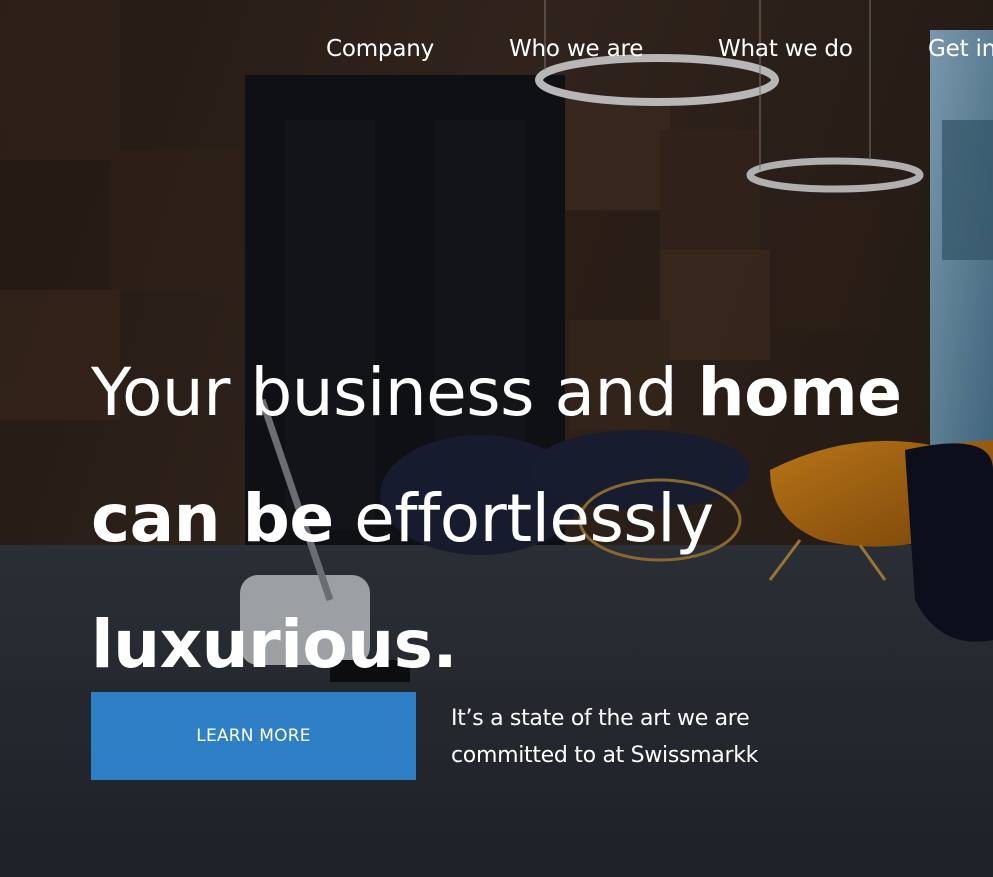  What do you see at coordinates (380, 49) in the screenshot?
I see `nav-link-company: Company` at bounding box center [380, 49].